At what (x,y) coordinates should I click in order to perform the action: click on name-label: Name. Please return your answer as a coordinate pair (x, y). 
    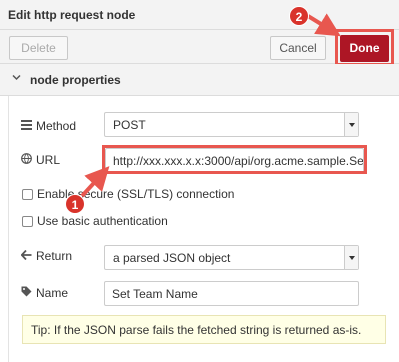
    Looking at the image, I should click on (52, 293).